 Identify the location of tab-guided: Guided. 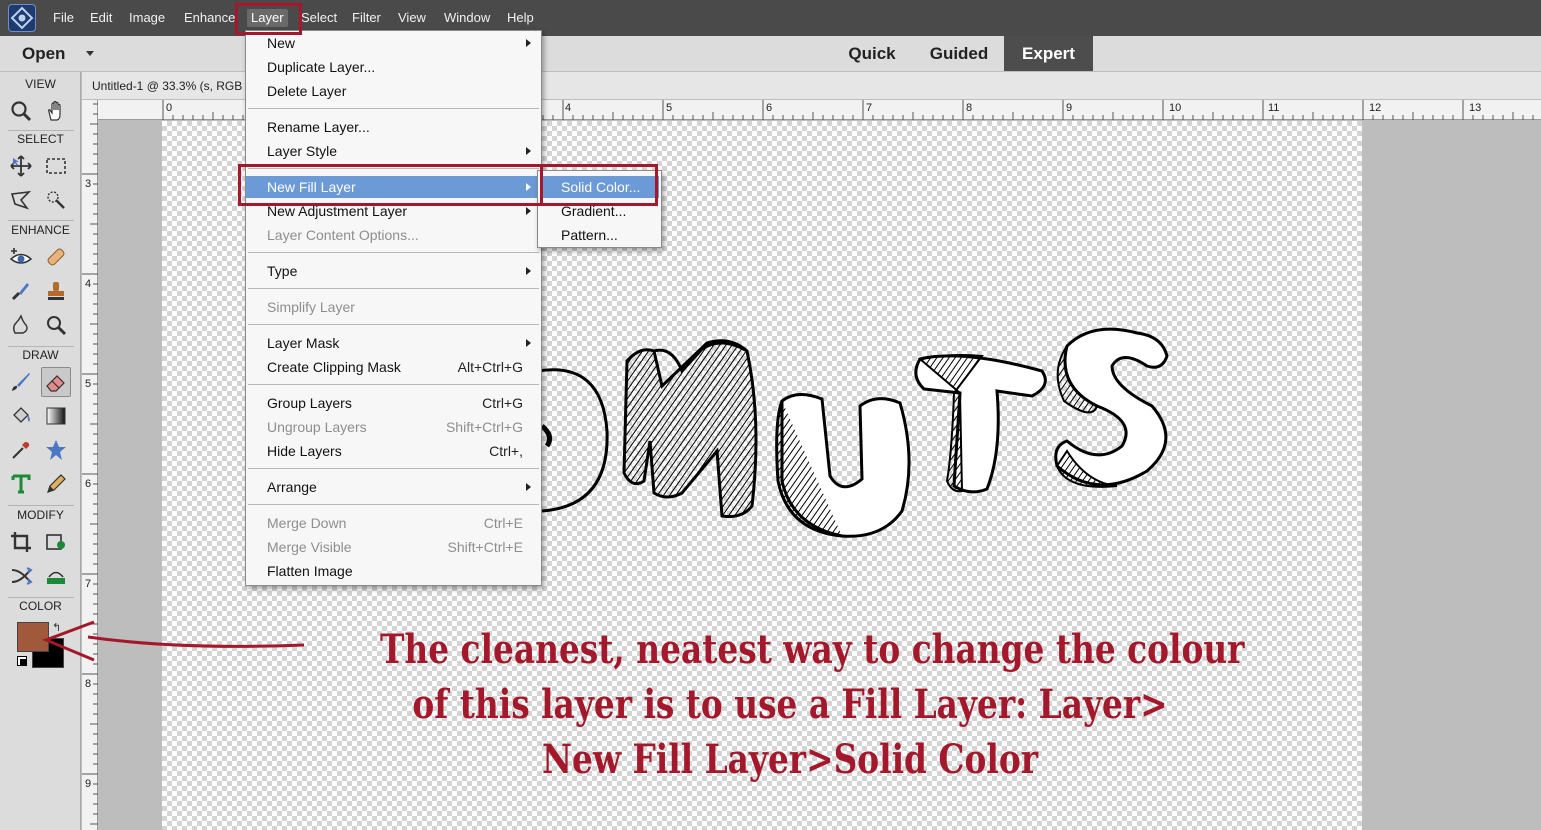
(959, 53).